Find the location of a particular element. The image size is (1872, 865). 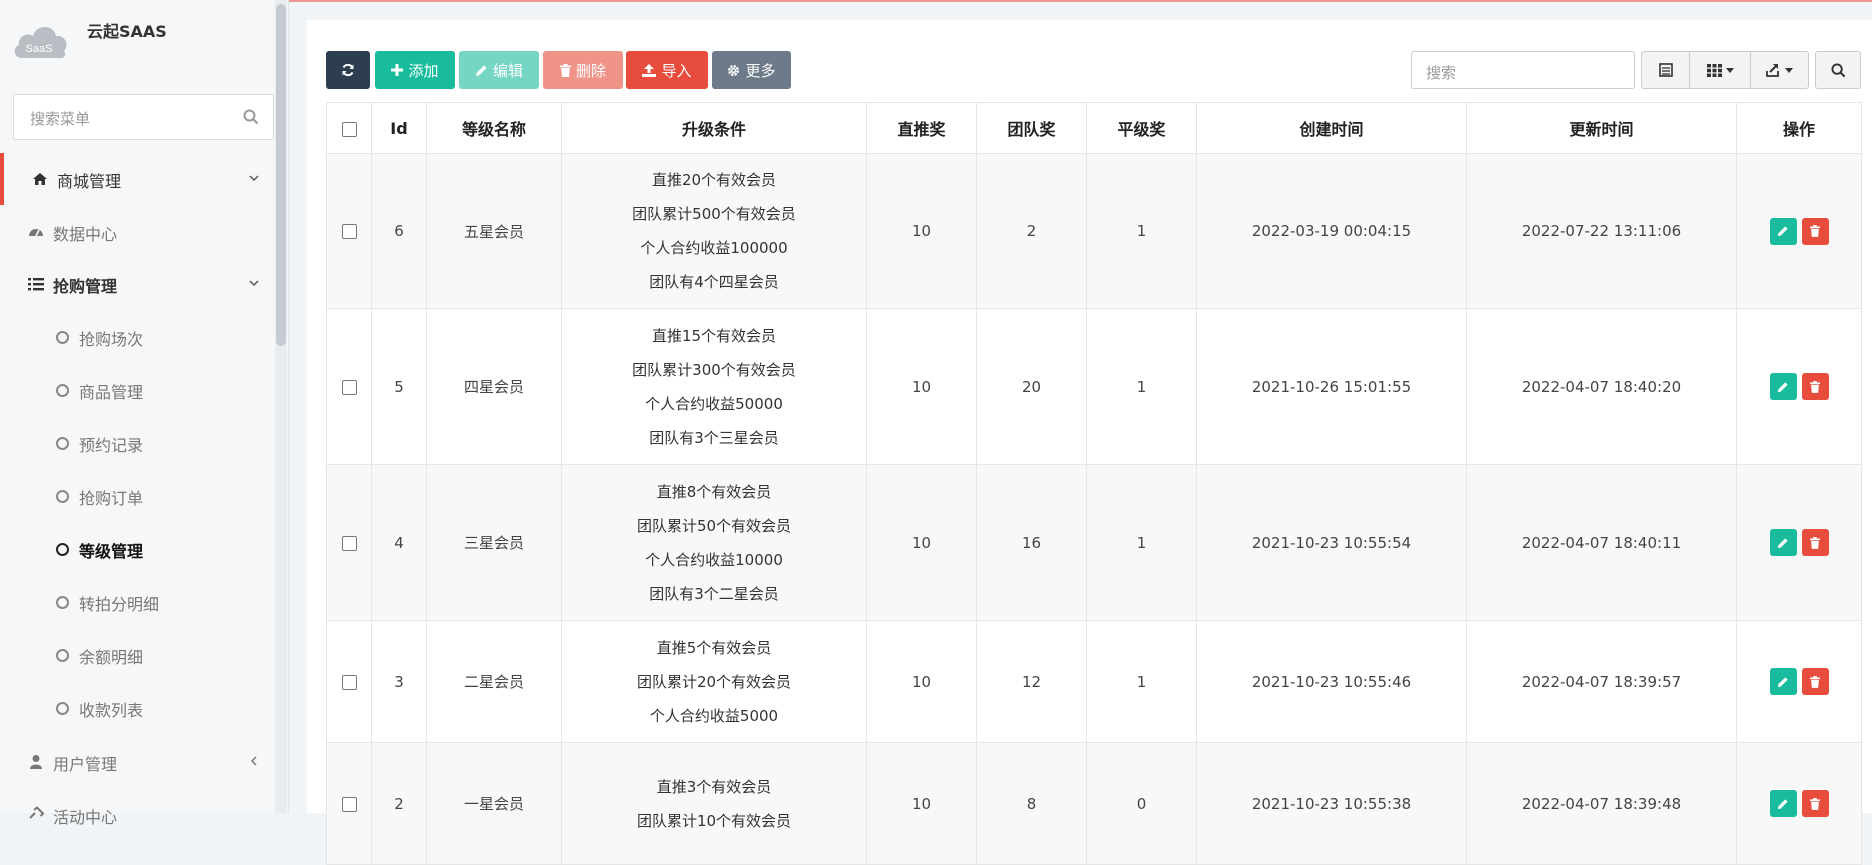

sidebar-subitem-sessions: 抢购场次 is located at coordinates (137, 337).